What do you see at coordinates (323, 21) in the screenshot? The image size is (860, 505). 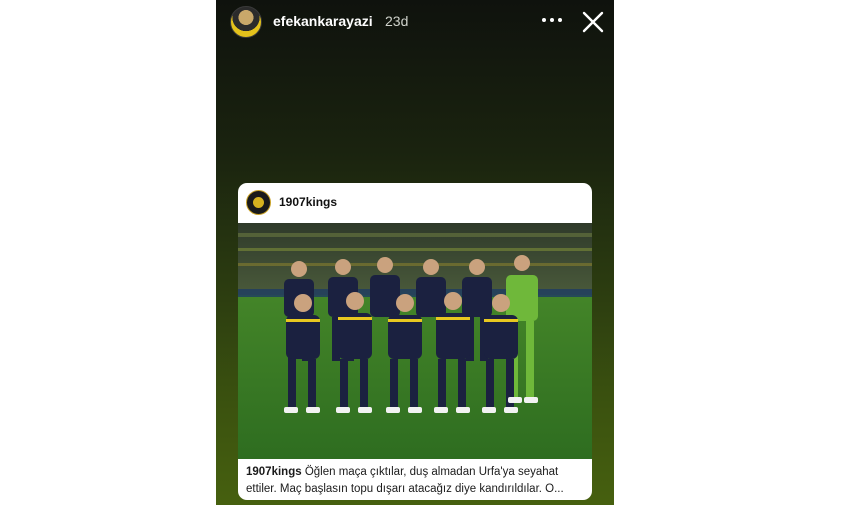 I see `story-username: efekankarayazi` at bounding box center [323, 21].